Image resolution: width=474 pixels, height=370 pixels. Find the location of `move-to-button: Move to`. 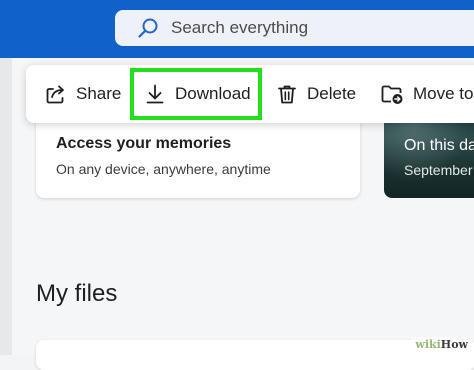

move-to-button: Move to is located at coordinates (426, 94).